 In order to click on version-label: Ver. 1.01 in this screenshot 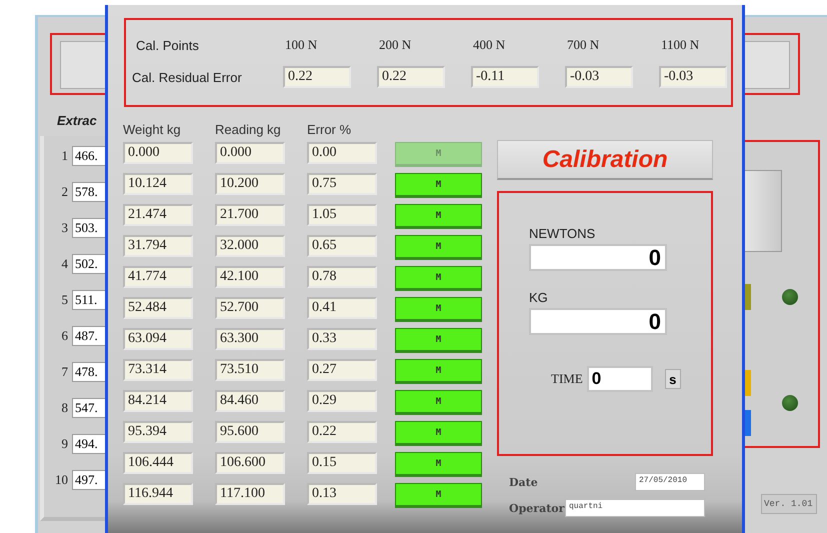, I will do `click(789, 504)`.